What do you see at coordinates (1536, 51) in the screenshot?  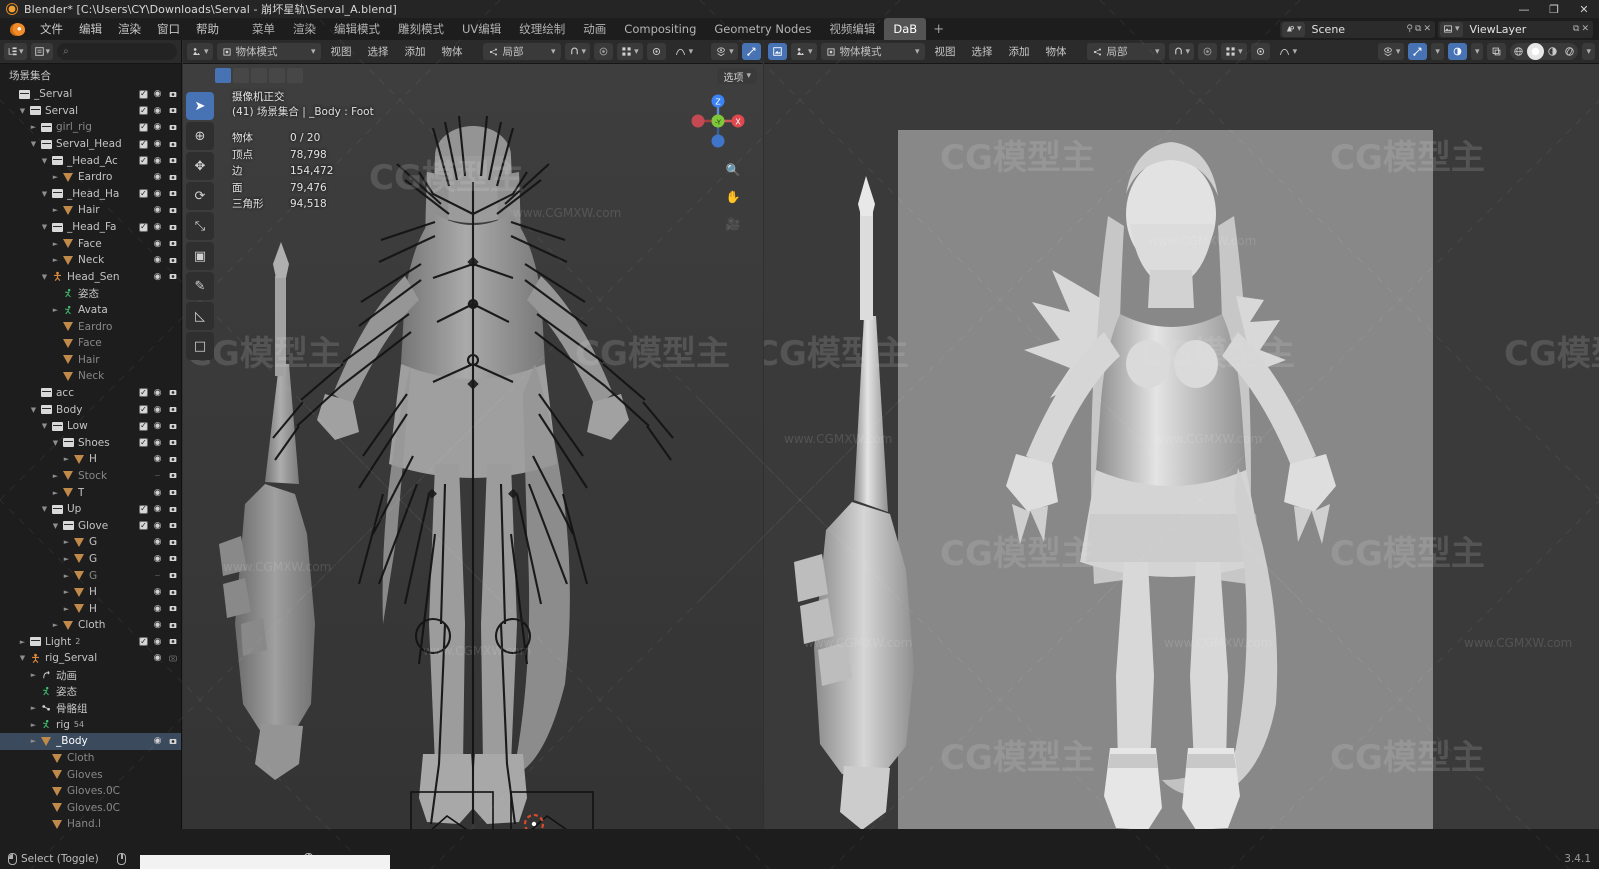 I see `shading-solid-icon` at bounding box center [1536, 51].